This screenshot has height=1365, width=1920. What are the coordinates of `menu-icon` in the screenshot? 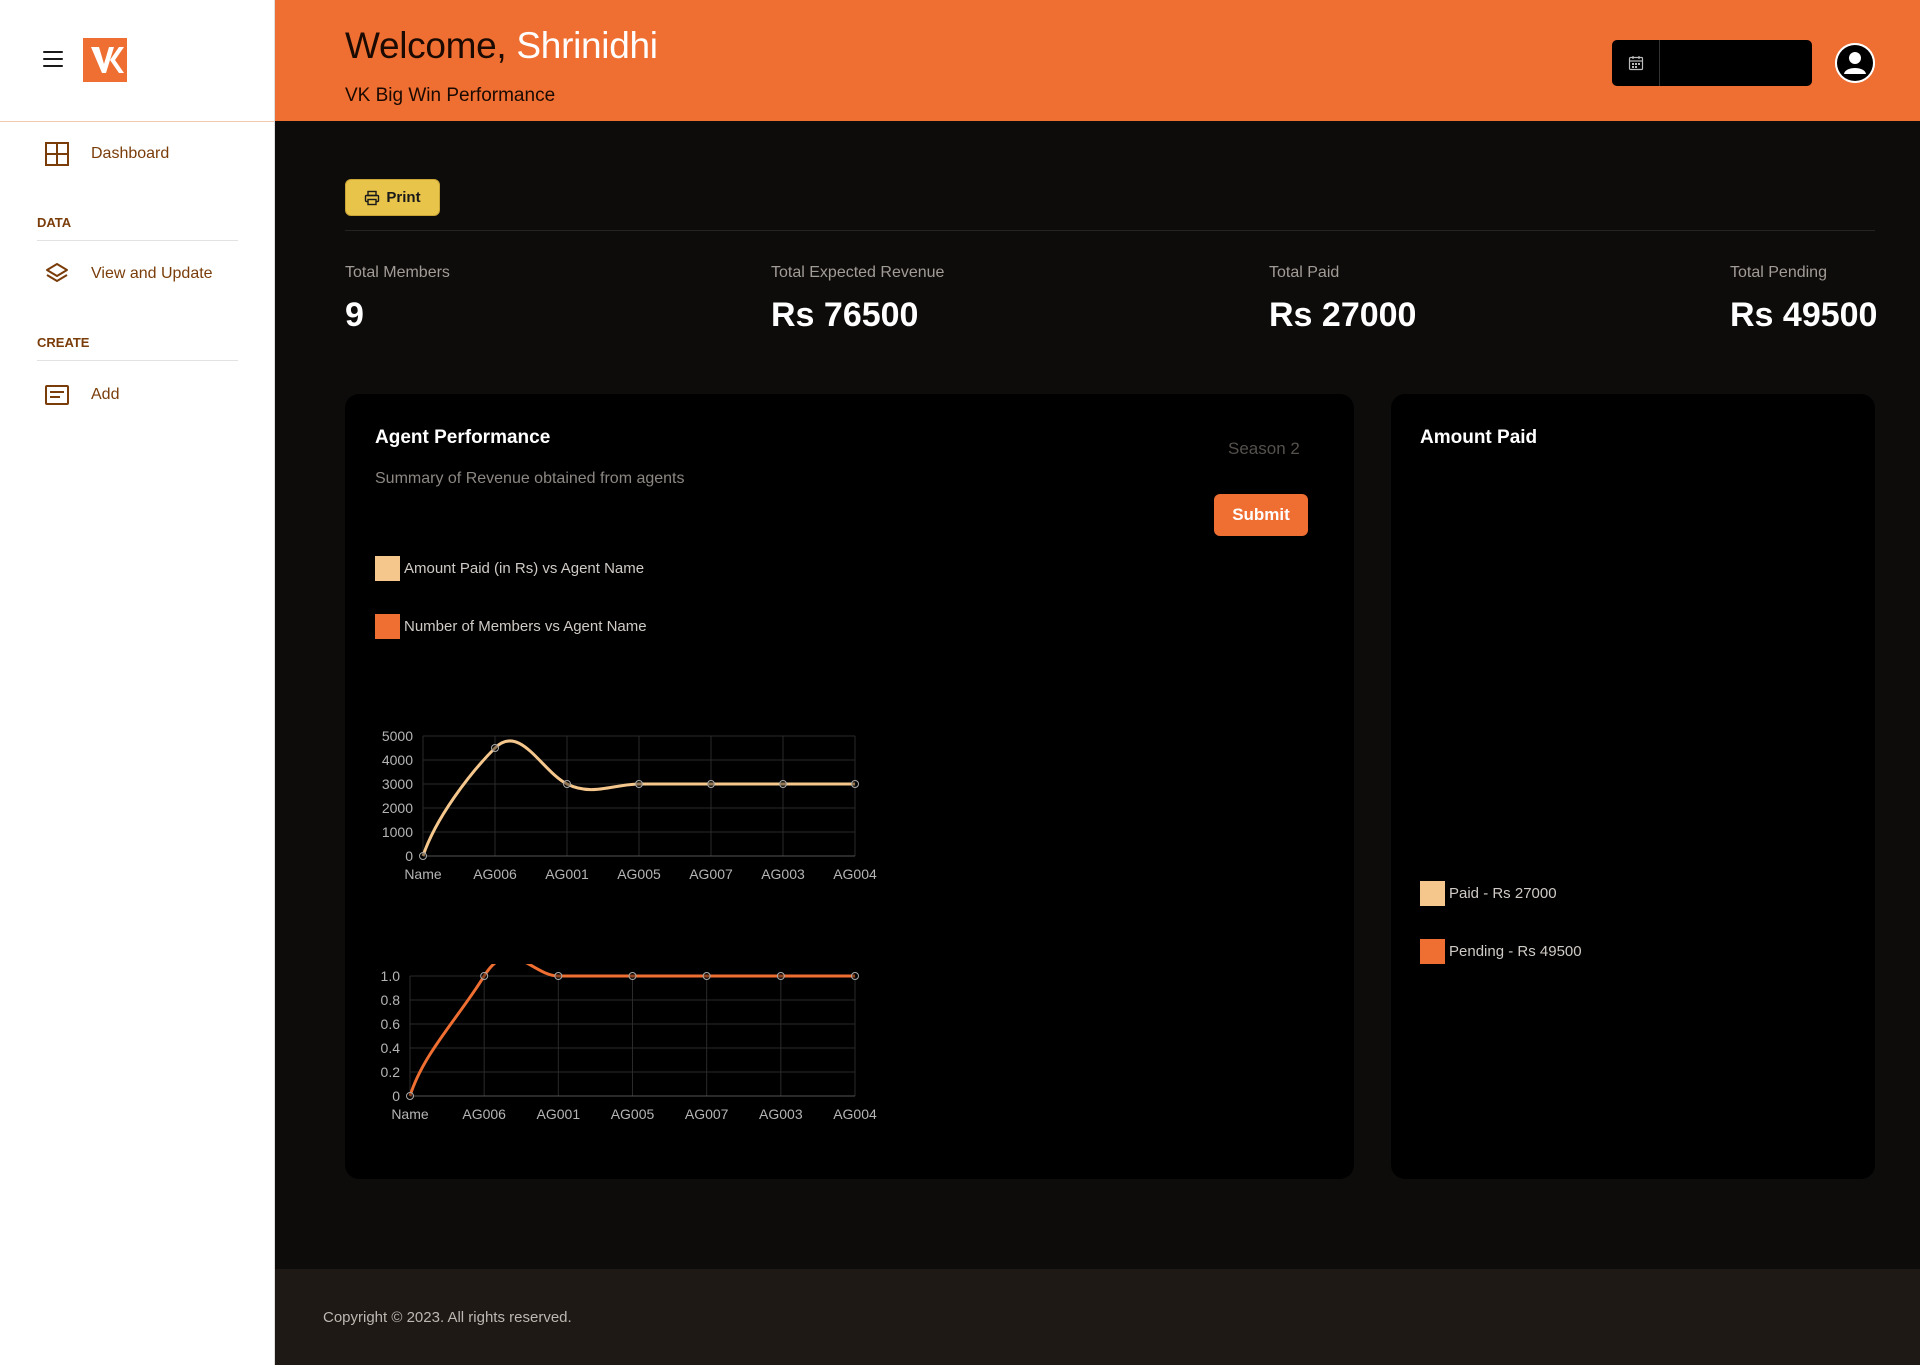 It's located at (53, 59).